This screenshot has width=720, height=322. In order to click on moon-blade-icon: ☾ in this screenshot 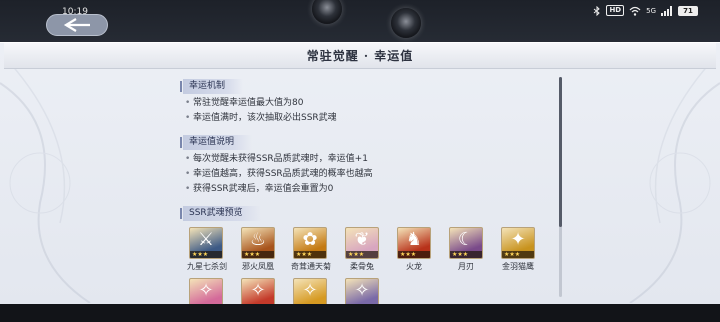, I will do `click(466, 239)`.